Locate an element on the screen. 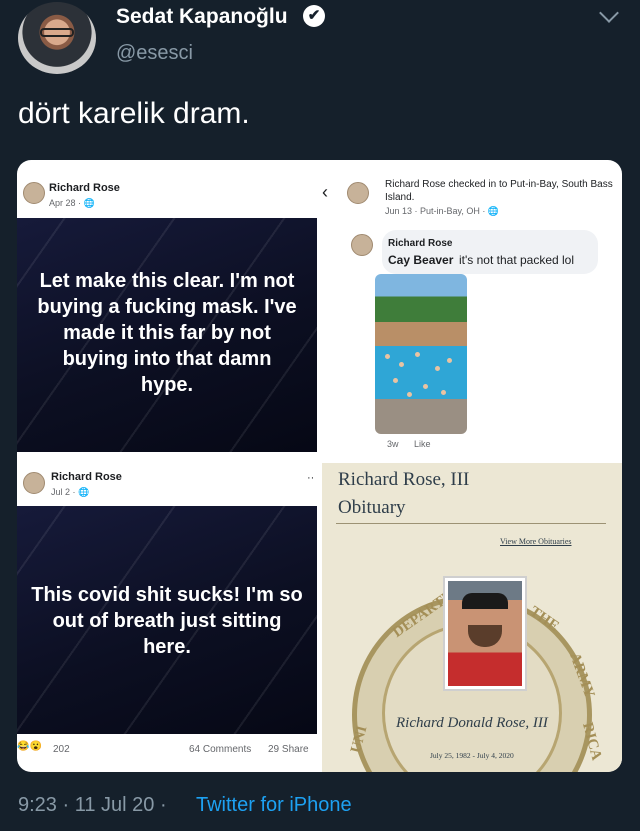 The image size is (640, 831). post3-avatar is located at coordinates (34, 483).